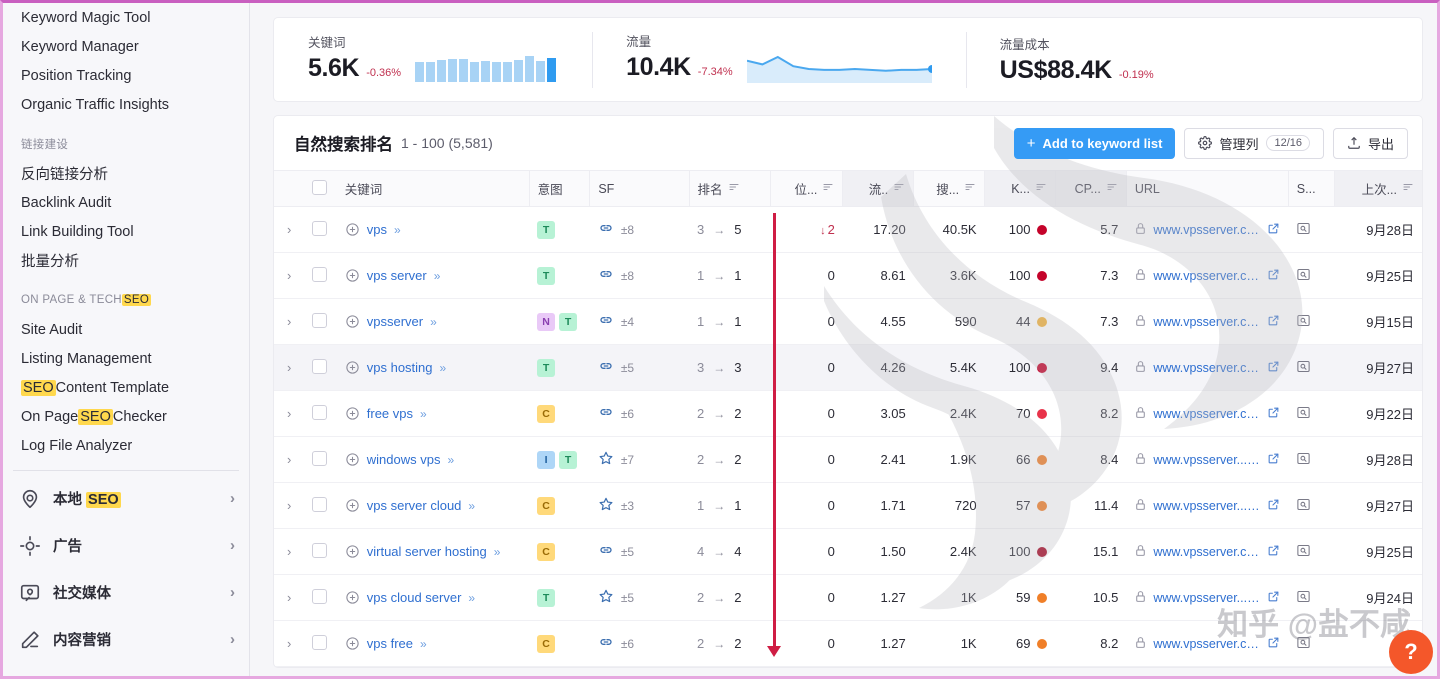  What do you see at coordinates (126, 592) in the screenshot?
I see `sidebar-group-社交媒体: 社交媒体 ›` at bounding box center [126, 592].